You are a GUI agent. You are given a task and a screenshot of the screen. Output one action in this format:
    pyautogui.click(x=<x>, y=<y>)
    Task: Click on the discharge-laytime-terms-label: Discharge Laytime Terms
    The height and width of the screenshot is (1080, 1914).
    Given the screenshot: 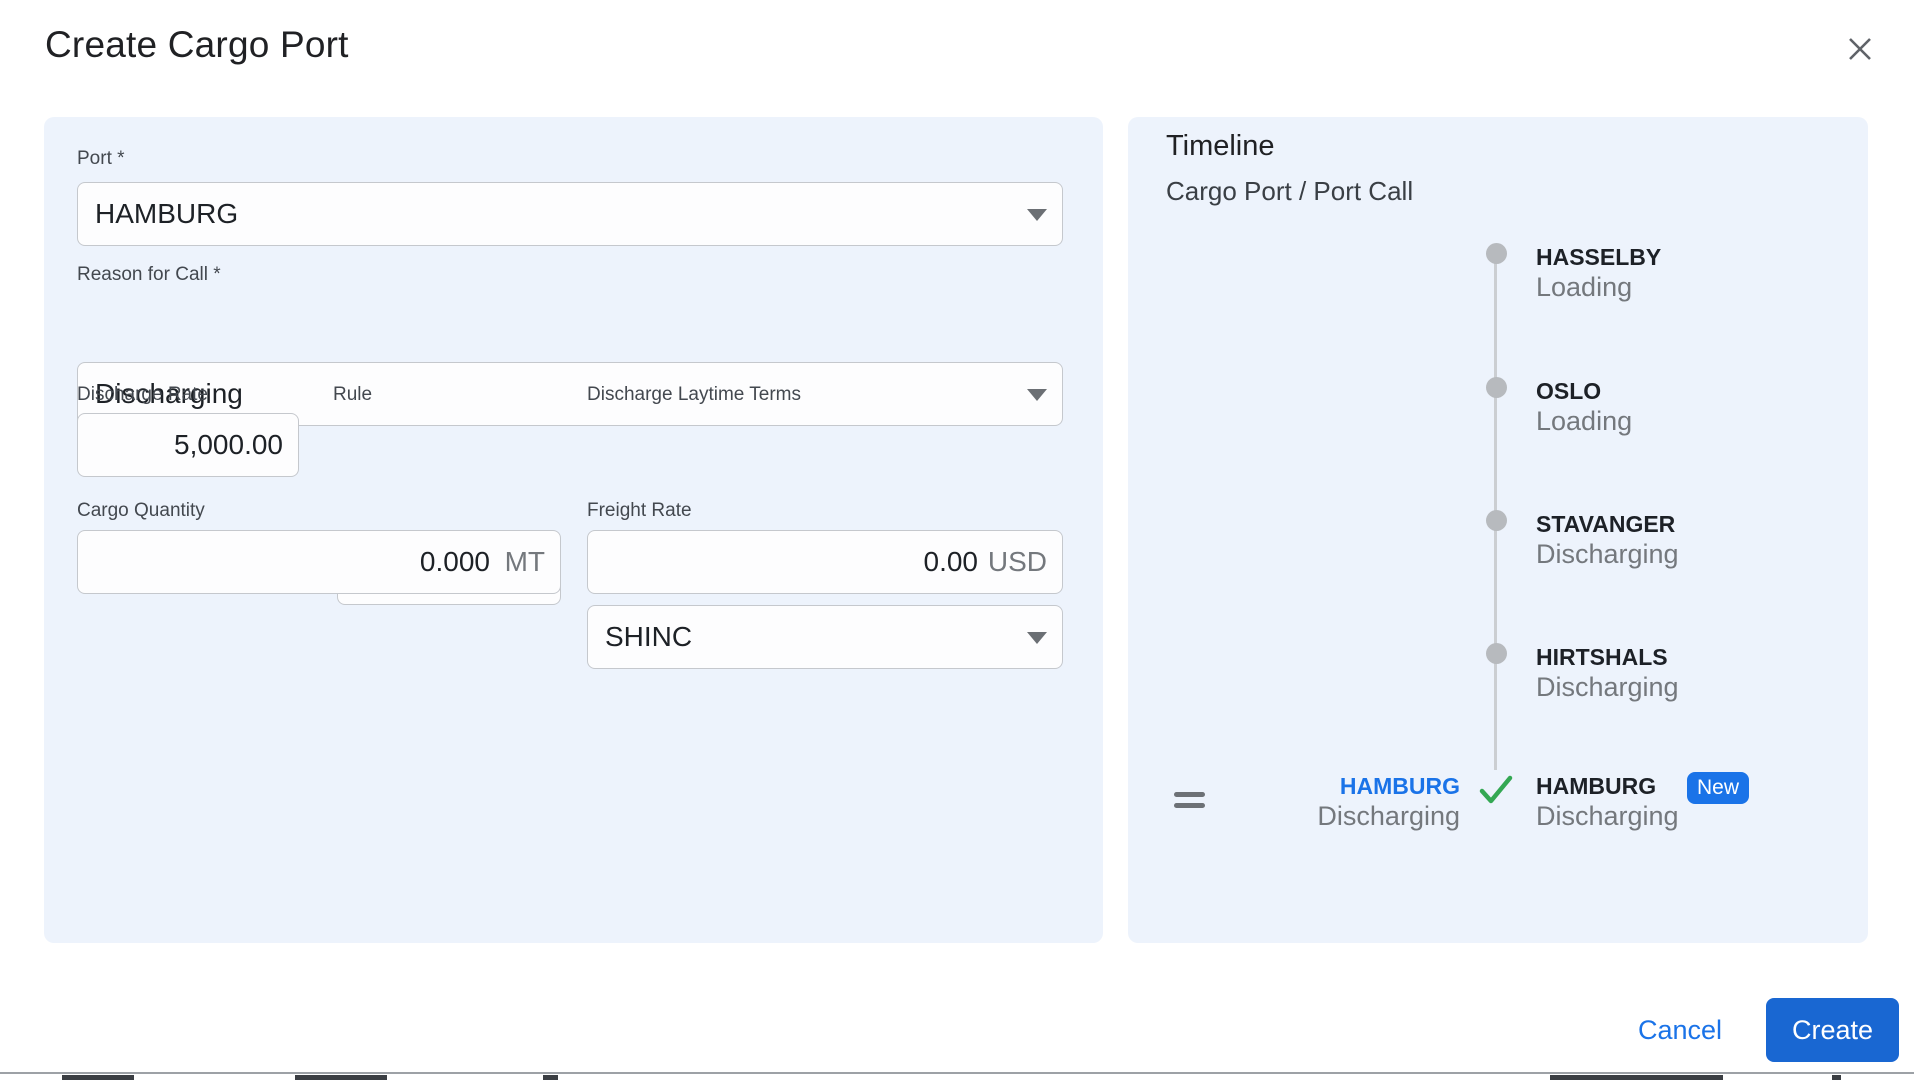 What is the action you would take?
    pyautogui.click(x=694, y=394)
    